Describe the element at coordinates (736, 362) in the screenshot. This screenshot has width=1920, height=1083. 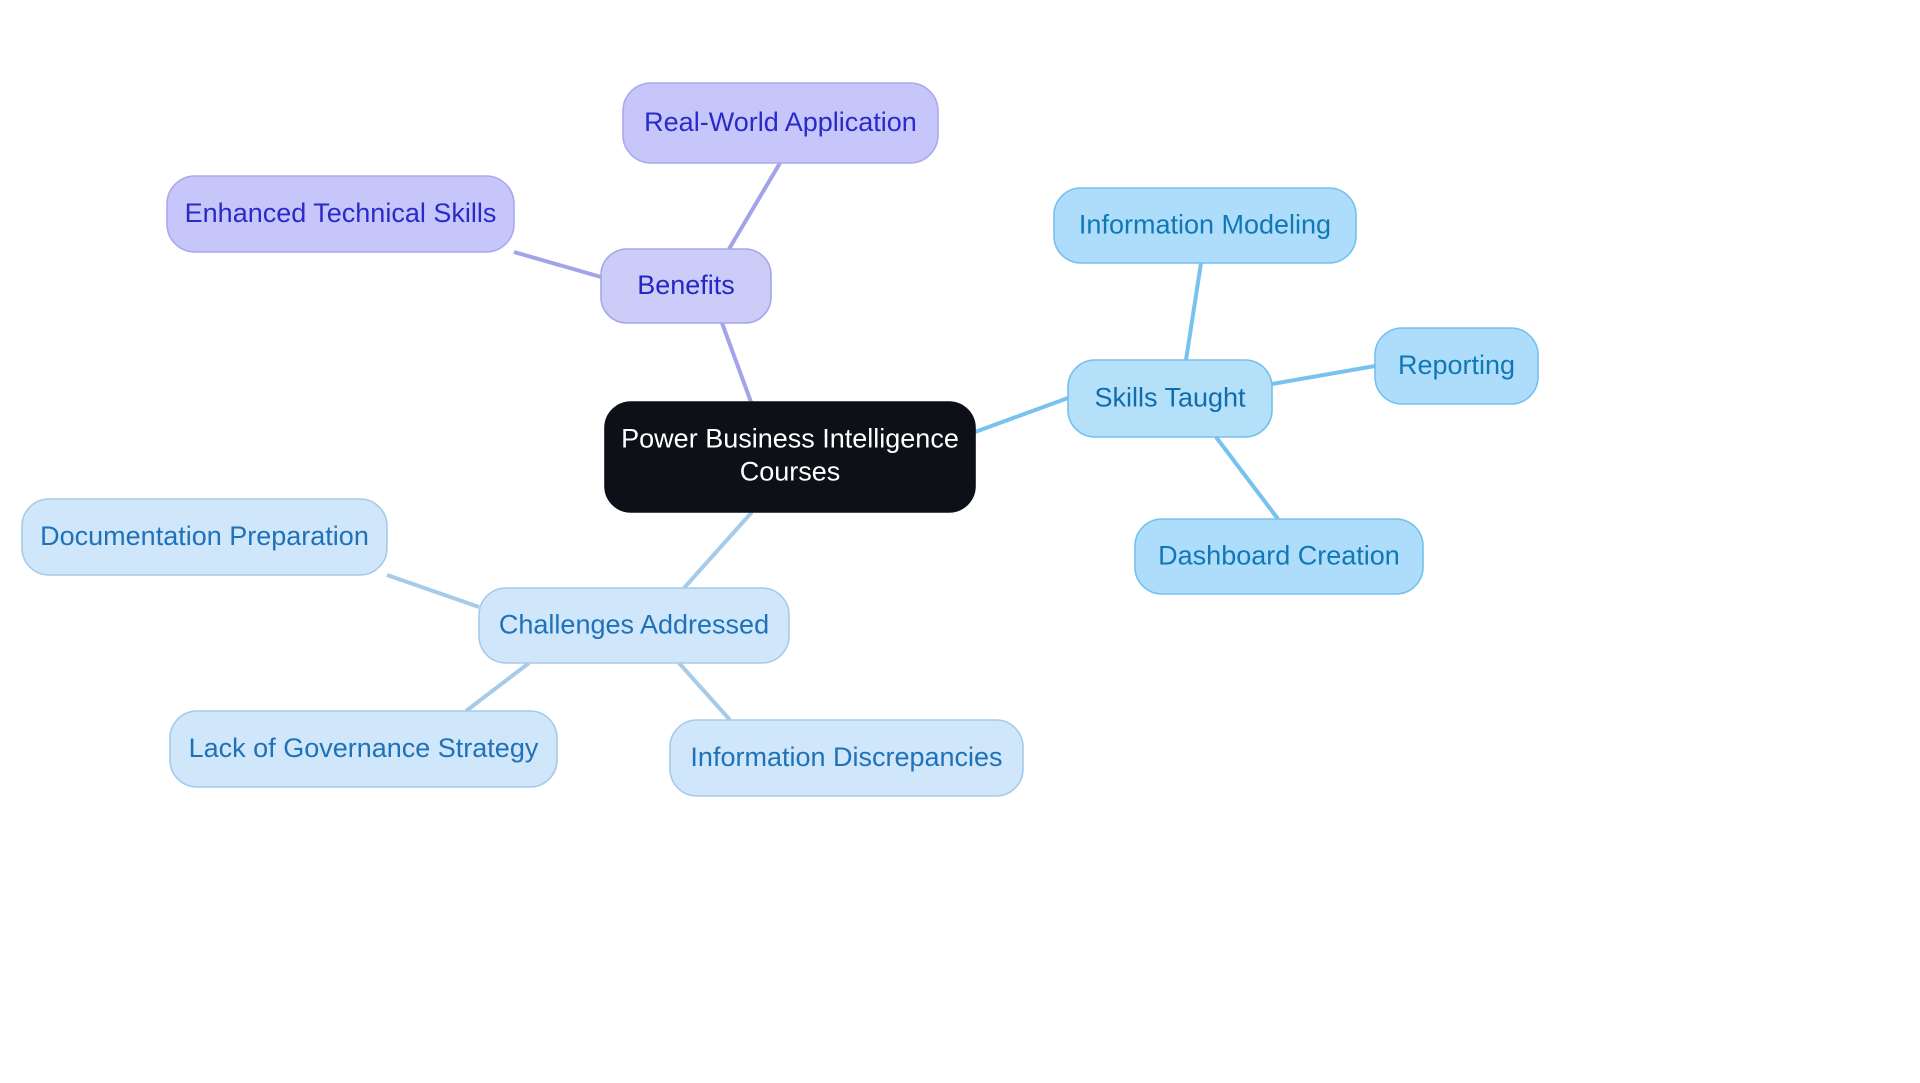
I see `edge-root-benefits` at that location.